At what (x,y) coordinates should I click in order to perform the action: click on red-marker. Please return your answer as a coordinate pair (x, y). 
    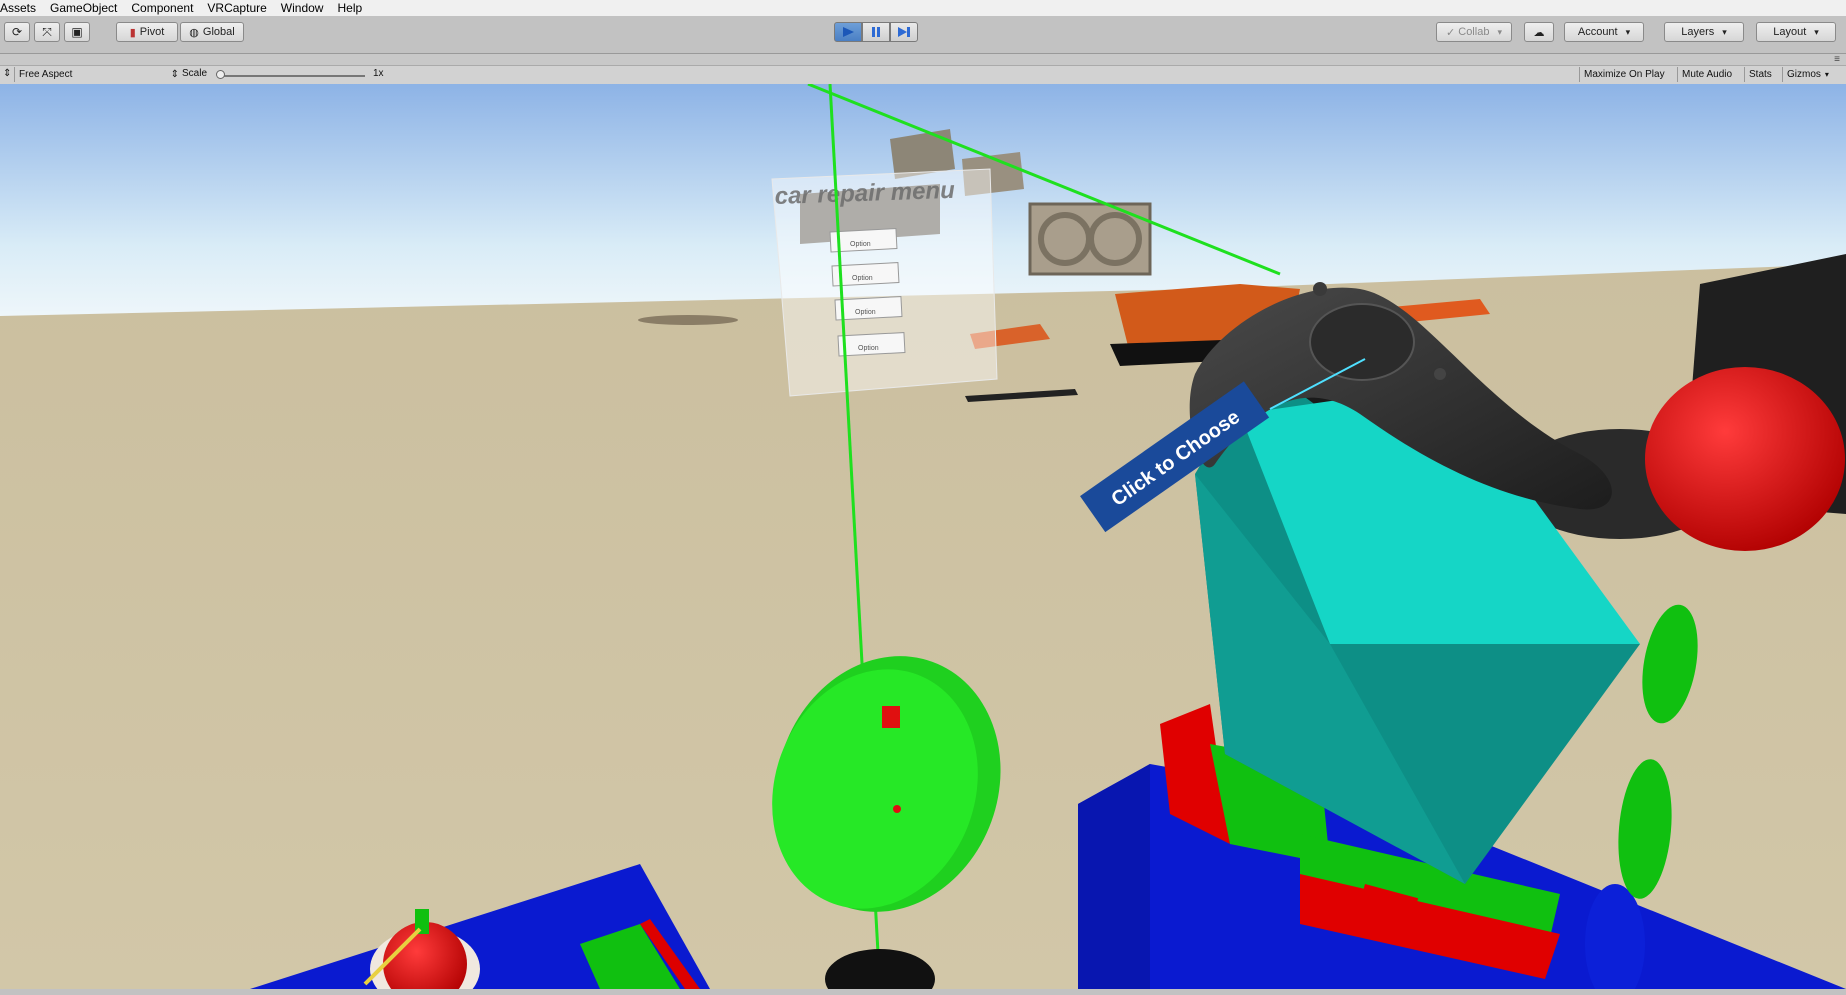
    Looking at the image, I should click on (891, 717).